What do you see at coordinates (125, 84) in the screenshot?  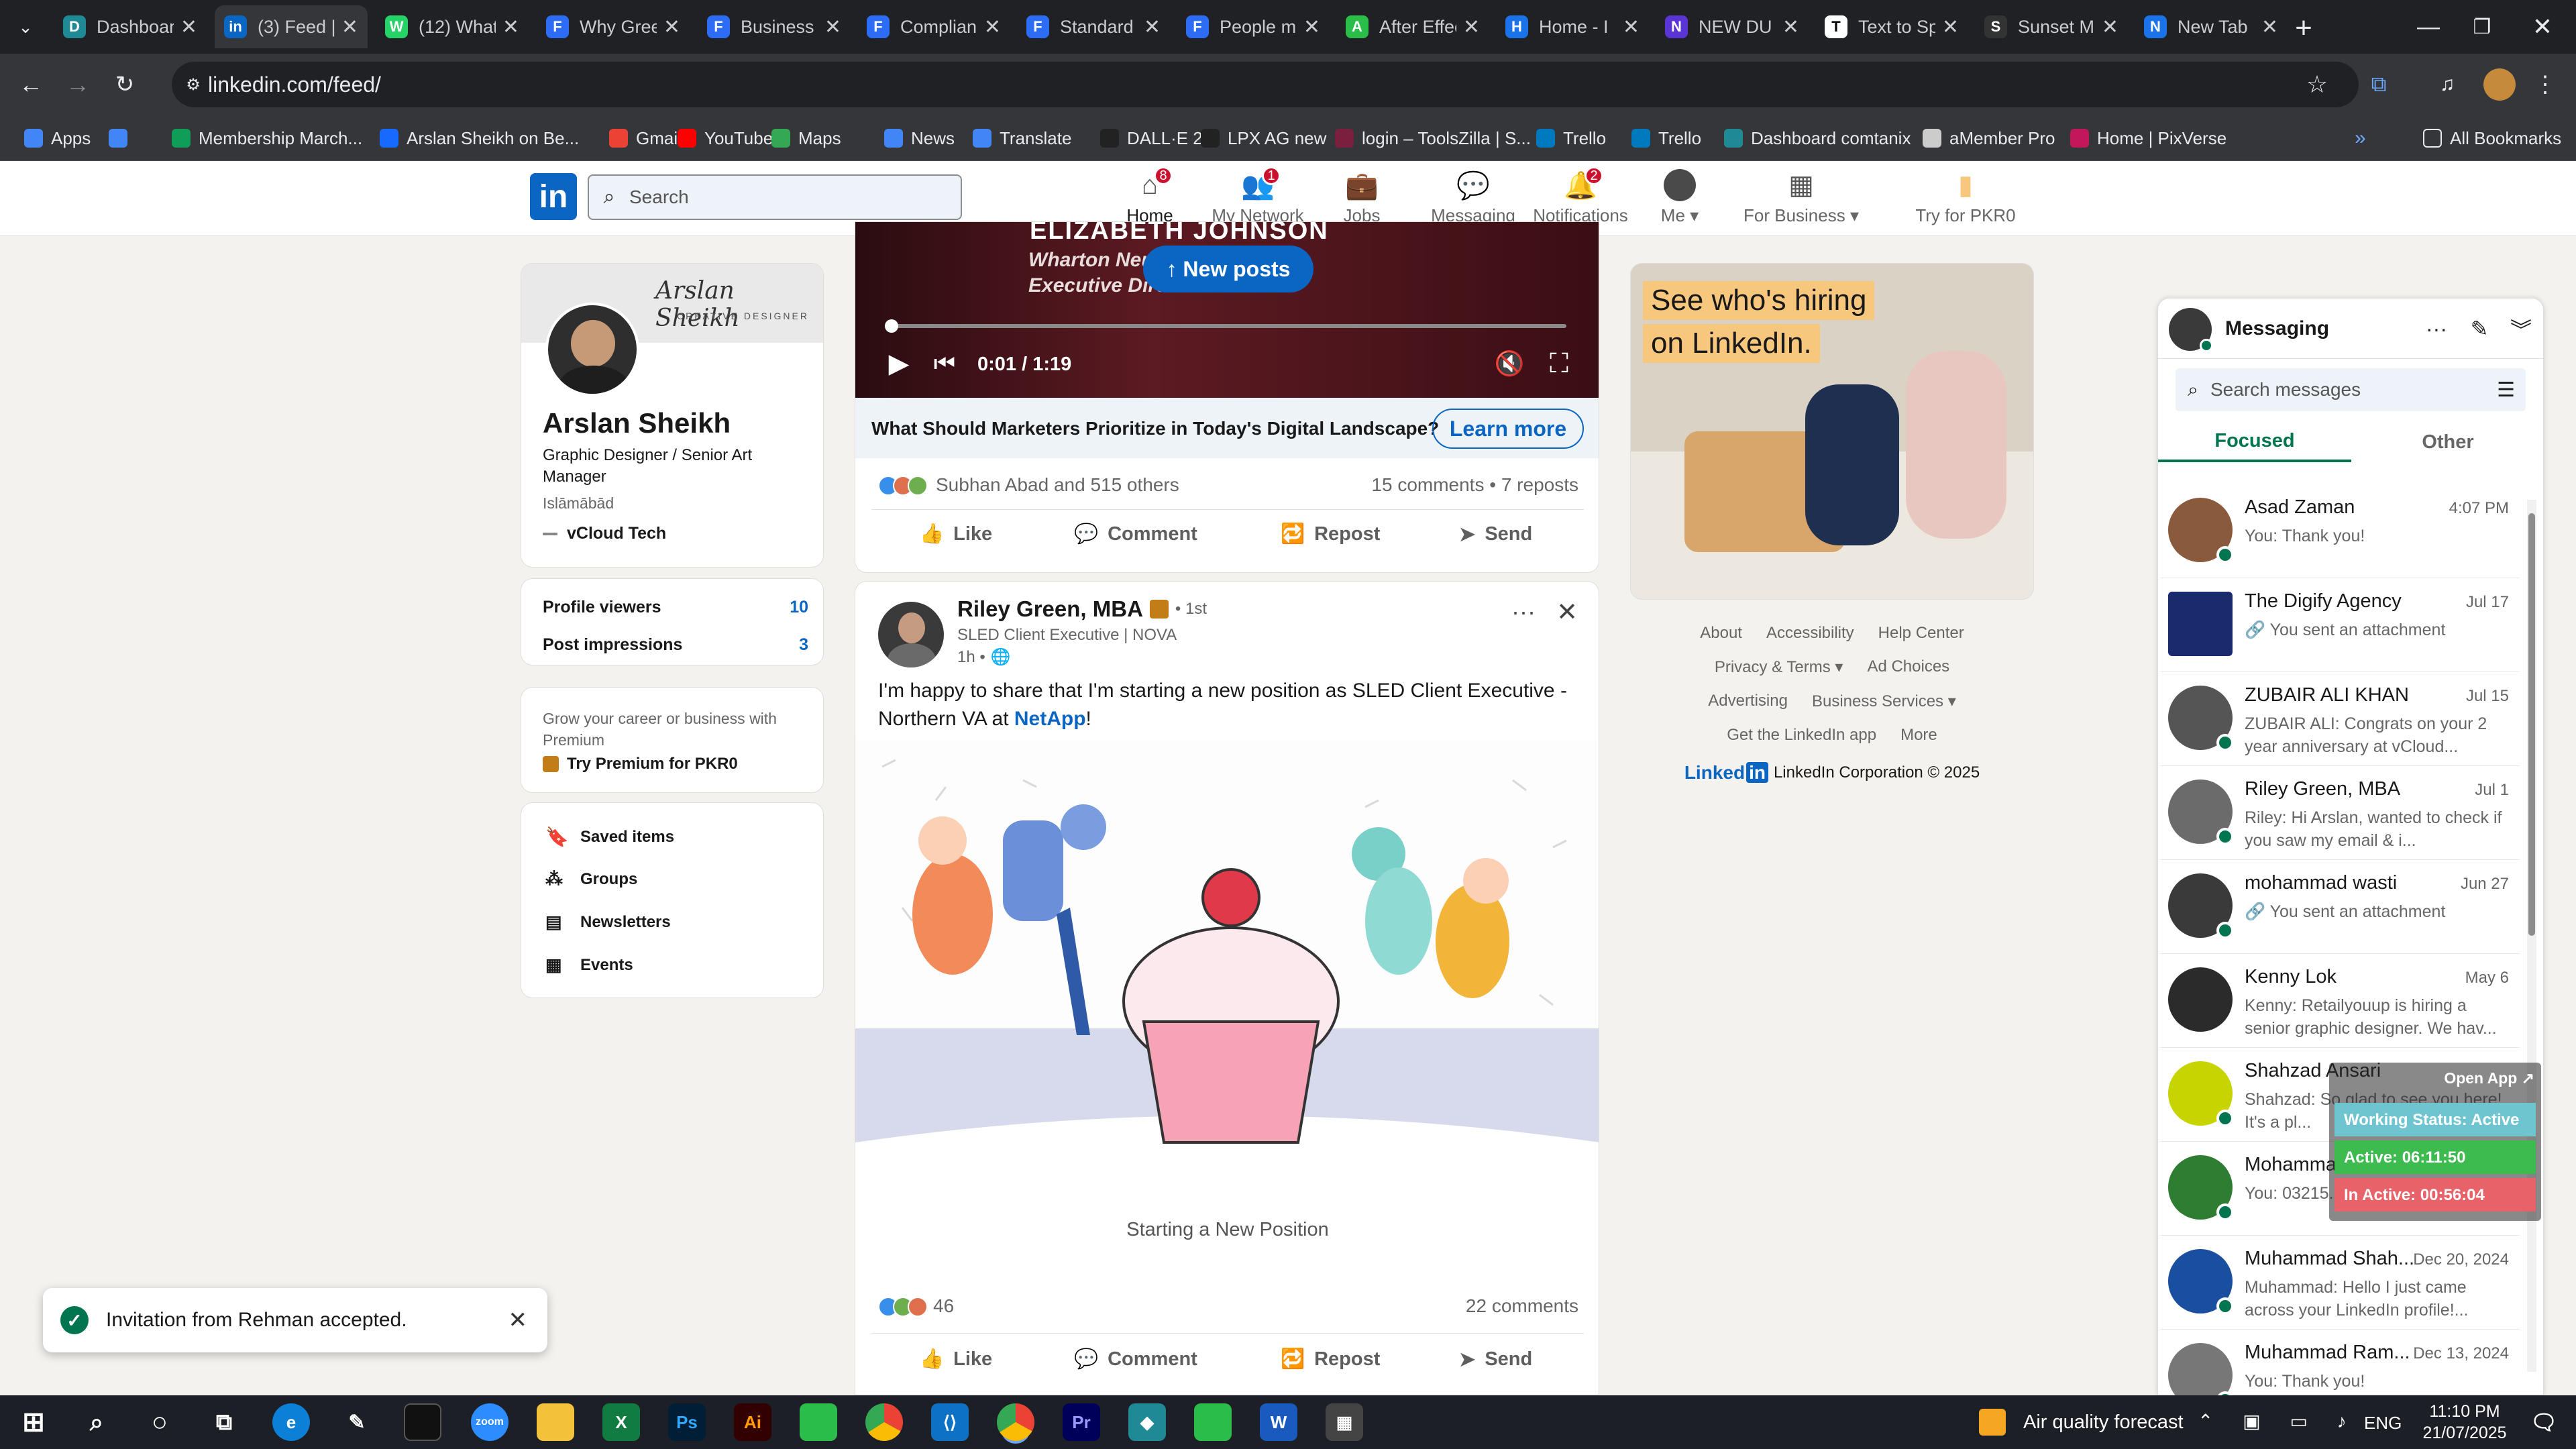 I see `reload-icon: ↻` at bounding box center [125, 84].